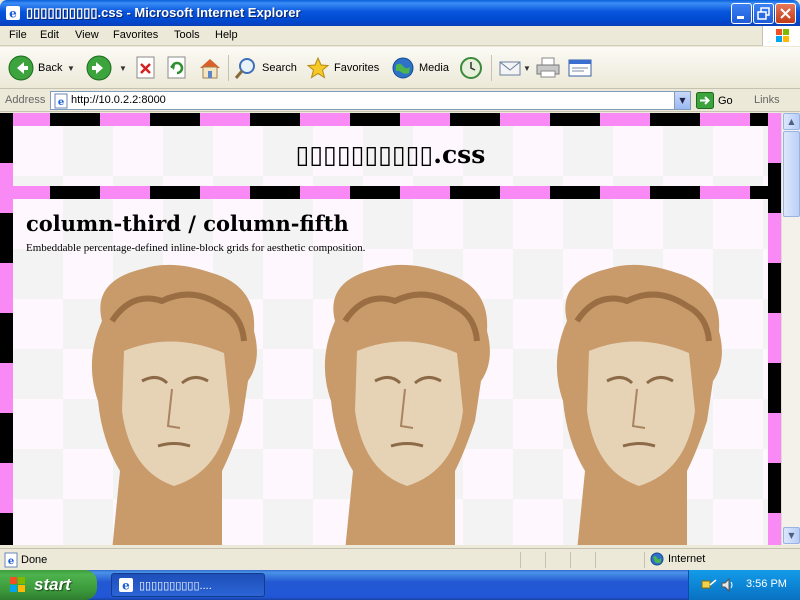 The image size is (800, 600). Describe the element at coordinates (390, 119) in the screenshot. I see `checker-border-top` at that location.